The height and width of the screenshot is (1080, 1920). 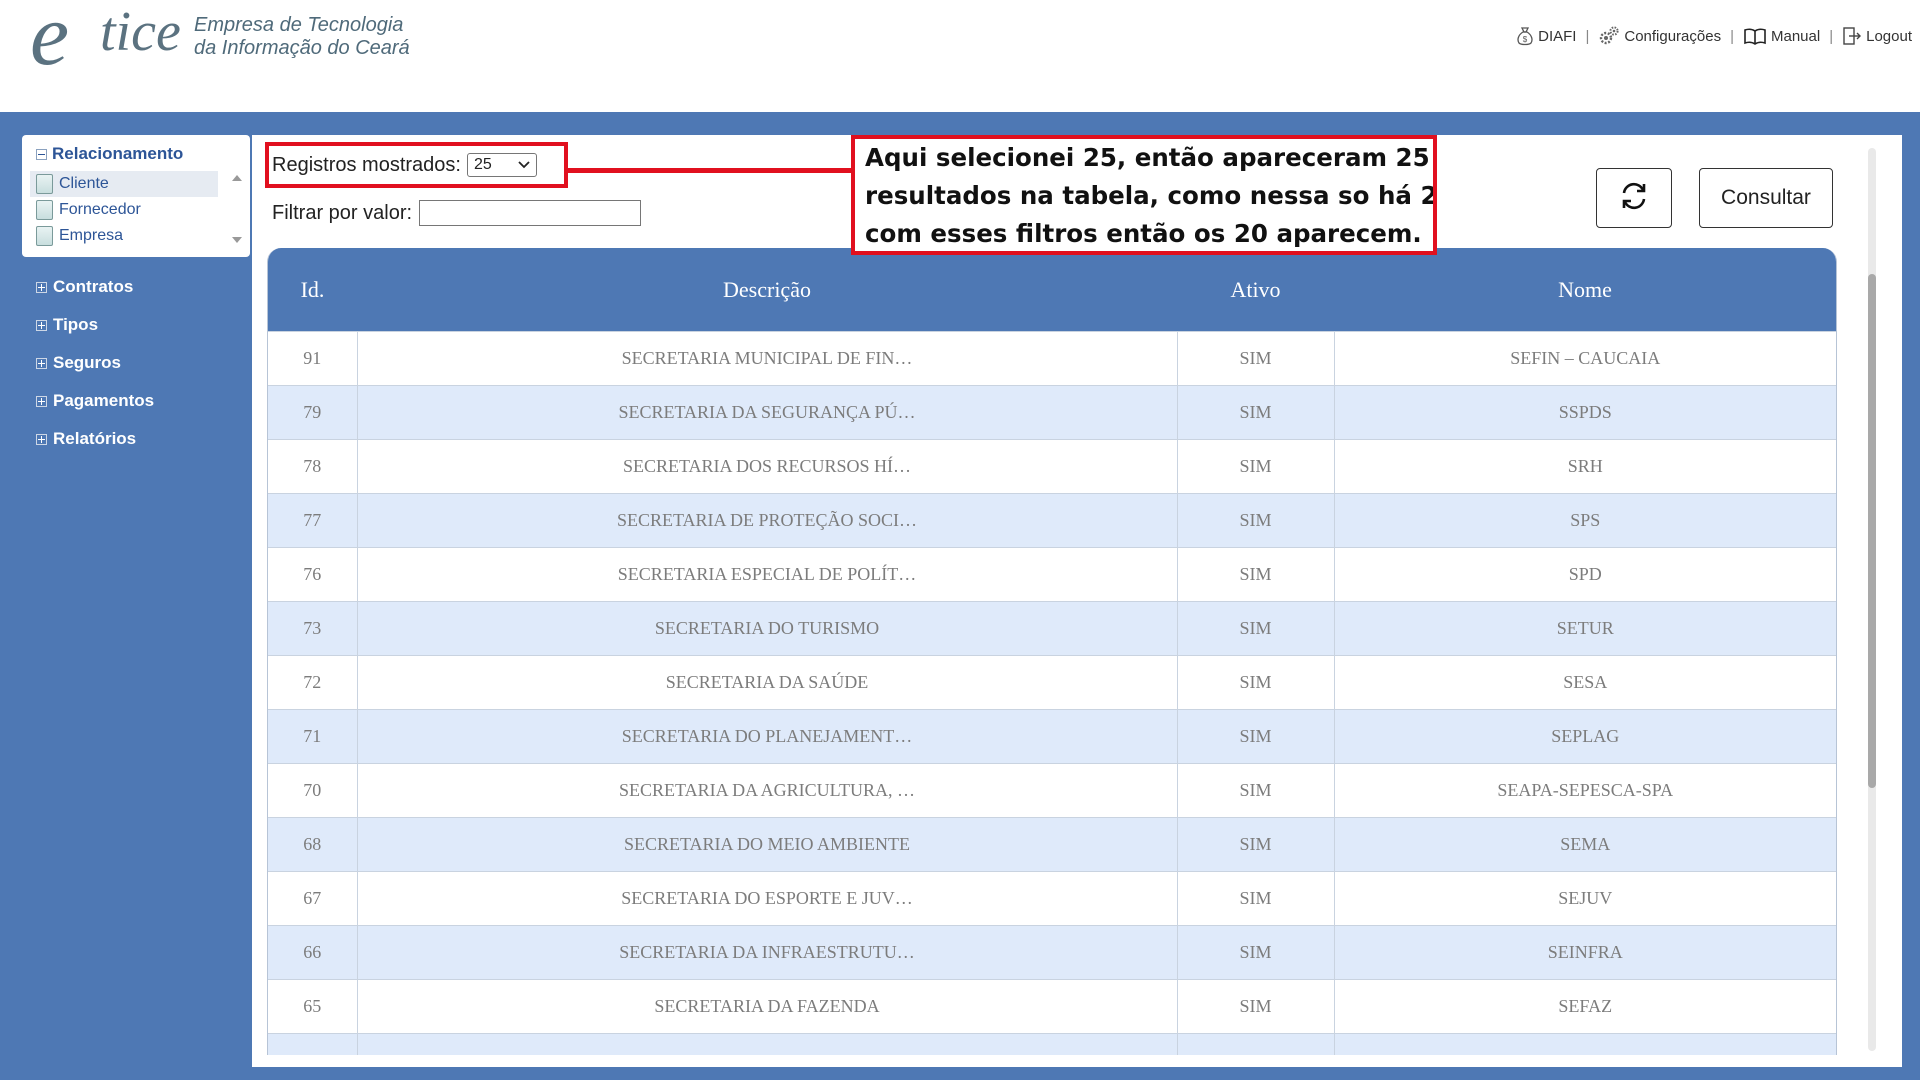 I want to click on sidebar-item-label: Pagamentos, so click(x=104, y=400).